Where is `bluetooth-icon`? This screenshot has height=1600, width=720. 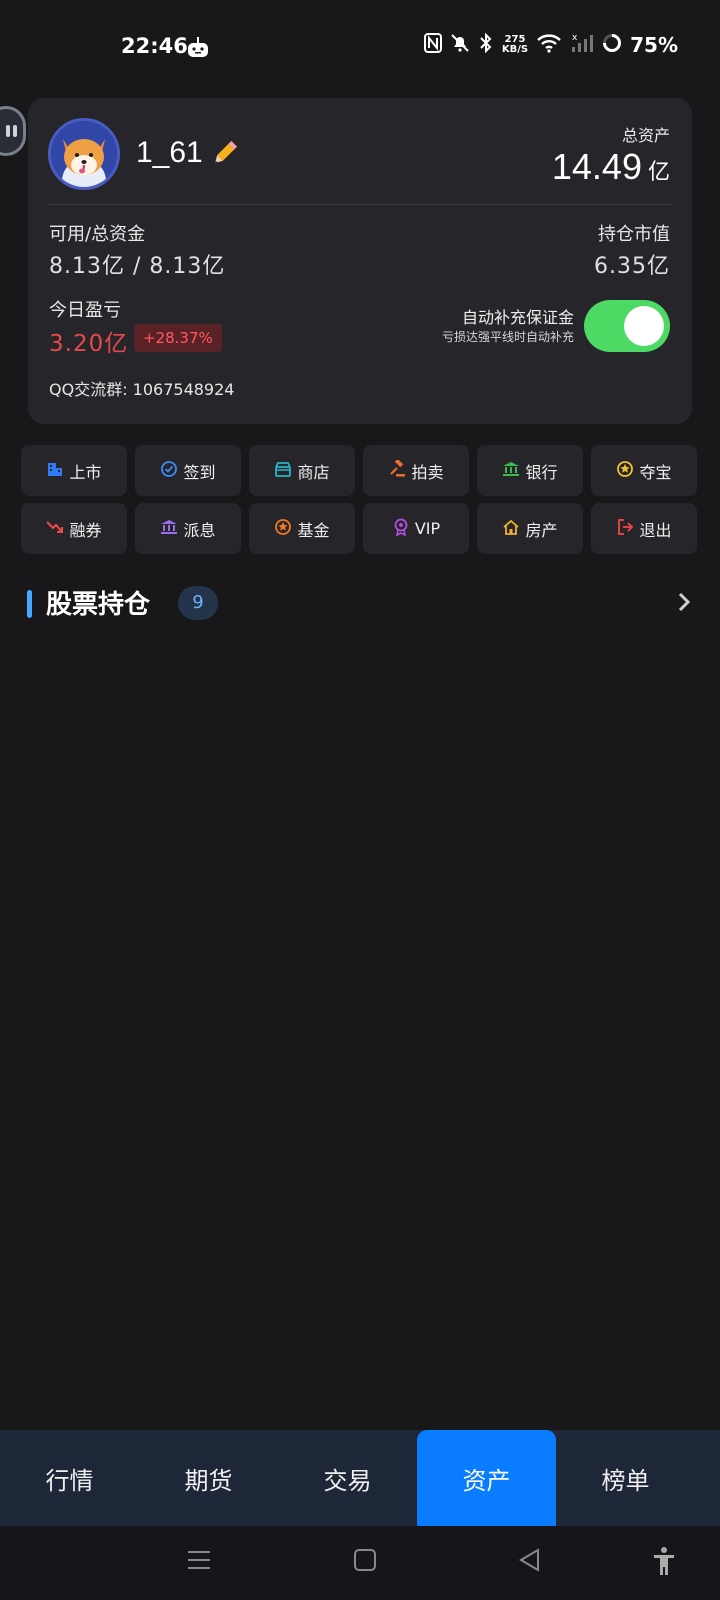 bluetooth-icon is located at coordinates (486, 44).